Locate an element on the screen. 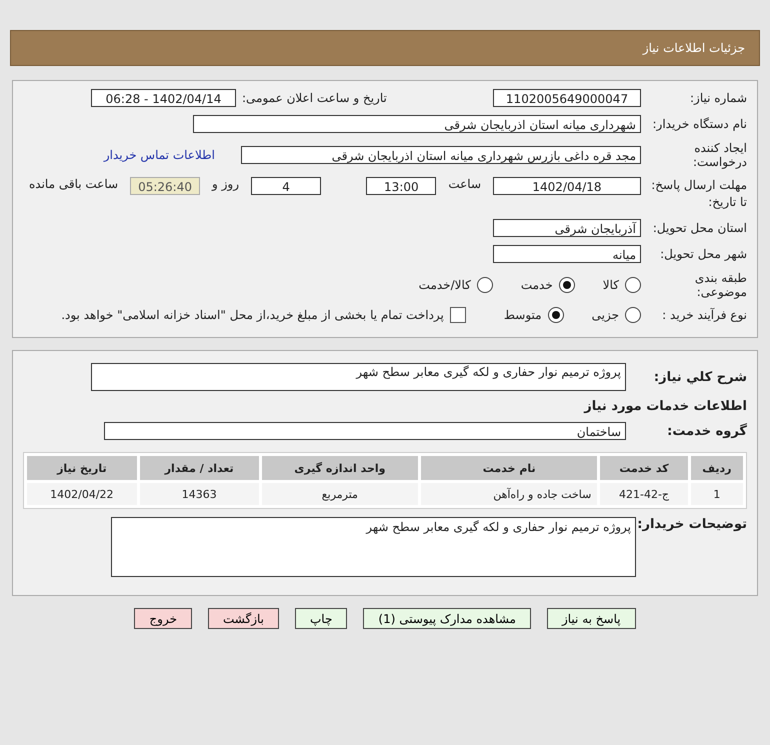 Image resolution: width=770 pixels, height=745 pixels. field-label: مهلت ارسال پاسخ: تا تاریخ: is located at coordinates (698, 194).